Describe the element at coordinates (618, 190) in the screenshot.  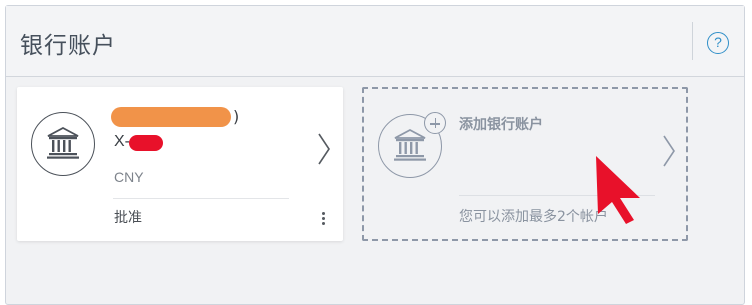
I see `mouse-cursor-icon` at that location.